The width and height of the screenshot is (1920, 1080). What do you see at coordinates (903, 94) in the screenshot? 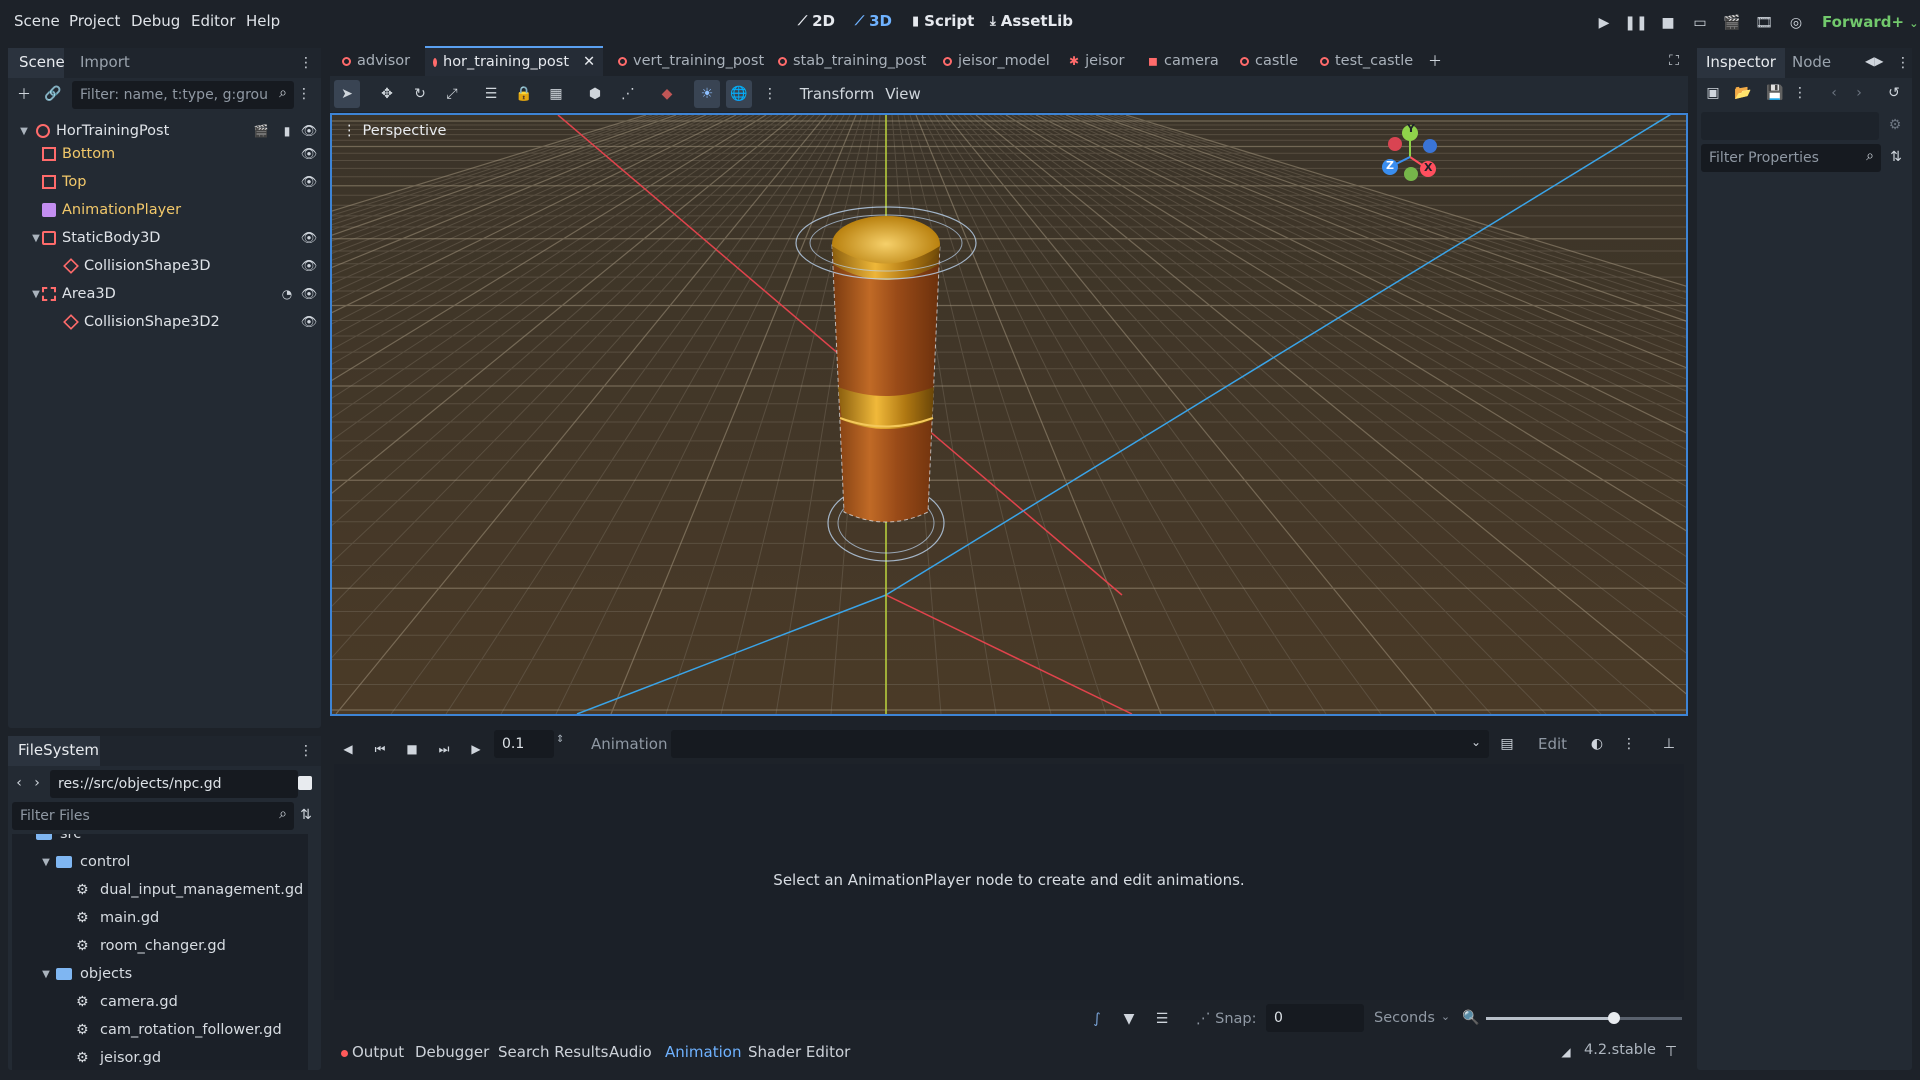
I see `view-menu: View` at bounding box center [903, 94].